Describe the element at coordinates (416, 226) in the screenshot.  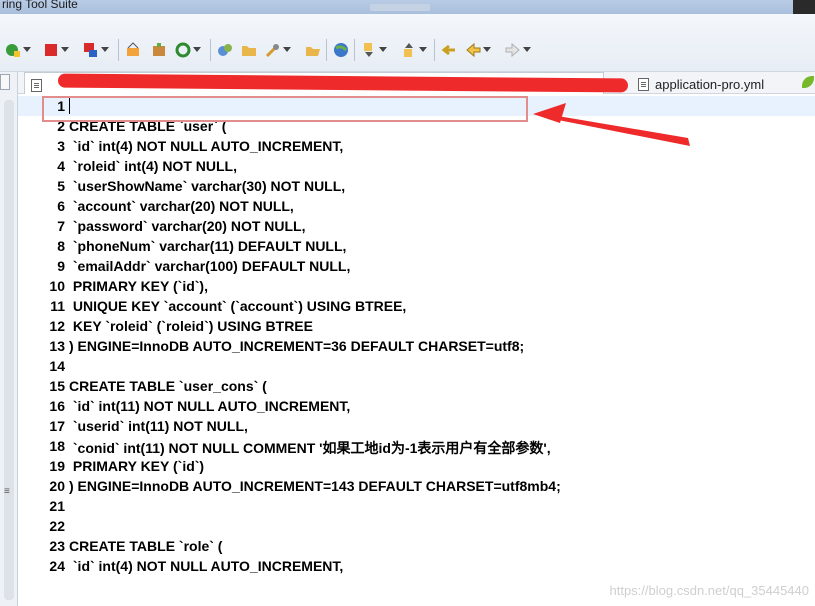
I see `code-line: 7 `password` varchar(20) NOT NULL,` at that location.